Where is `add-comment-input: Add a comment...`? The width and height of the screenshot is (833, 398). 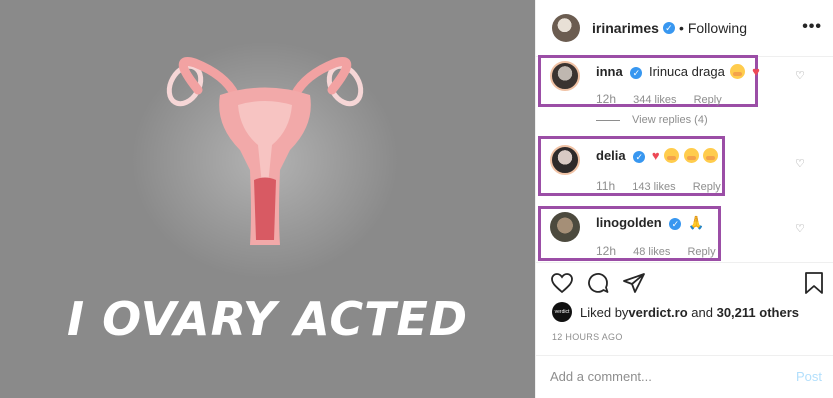
add-comment-input: Add a comment... is located at coordinates (601, 376).